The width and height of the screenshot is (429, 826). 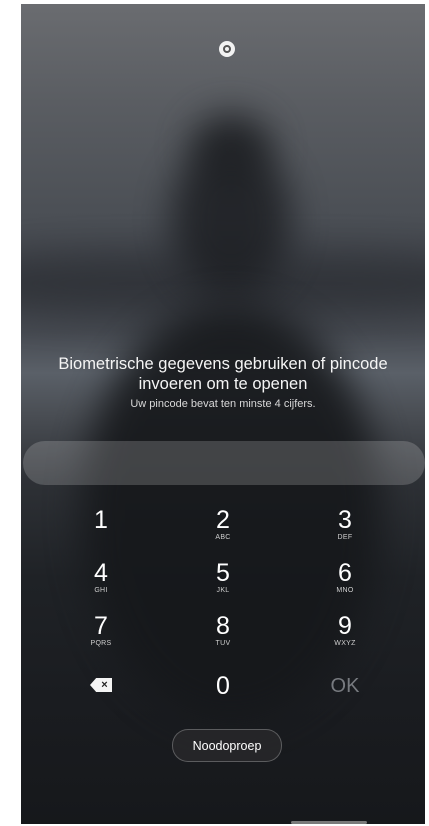 I want to click on key-7: 7 PQRS, so click(x=101, y=634).